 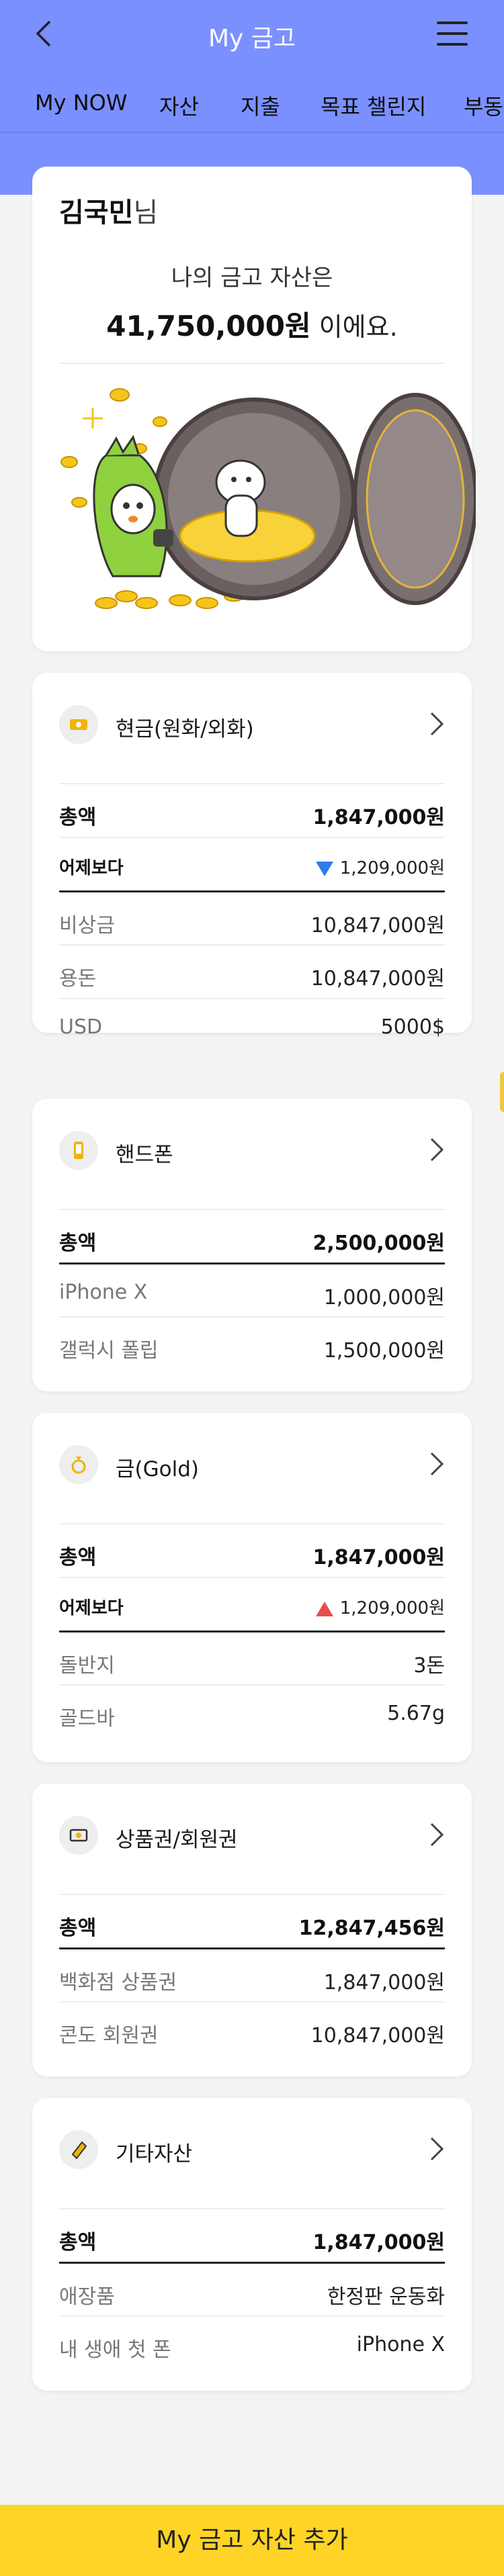 I want to click on hamburger-icon, so click(x=453, y=22).